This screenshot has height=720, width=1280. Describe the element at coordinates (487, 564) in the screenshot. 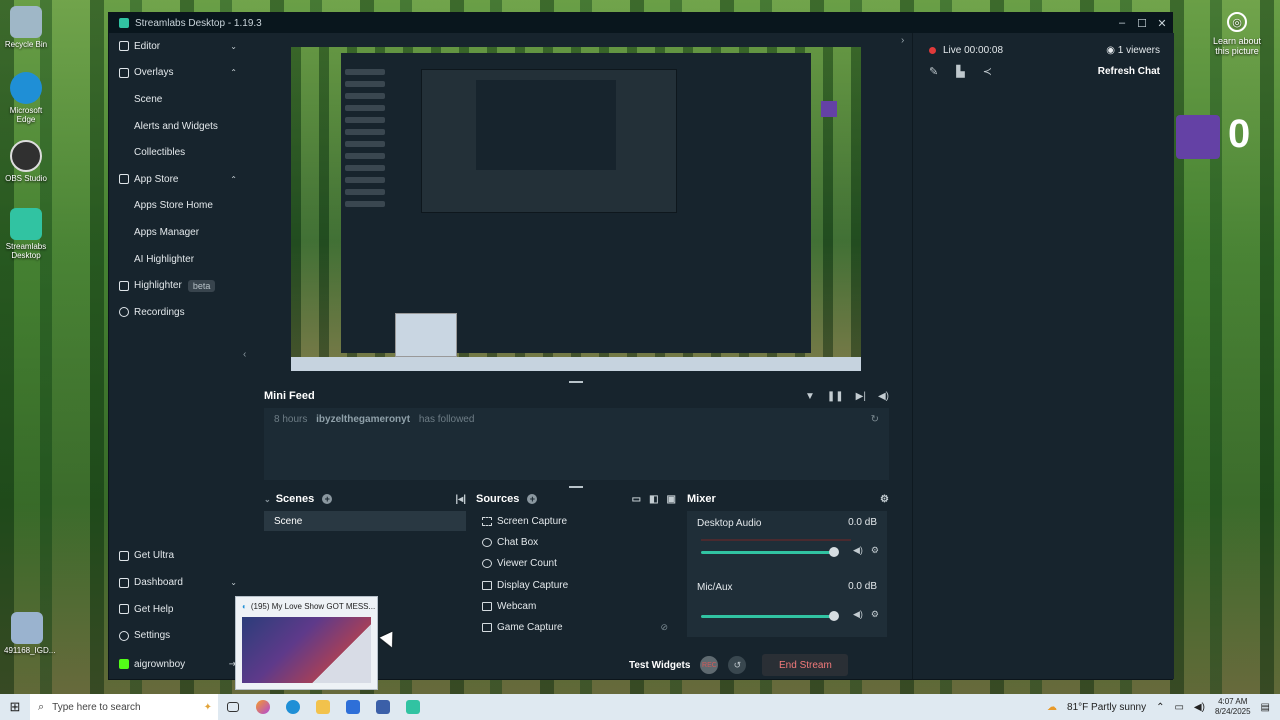

I see `eye-icon` at that location.